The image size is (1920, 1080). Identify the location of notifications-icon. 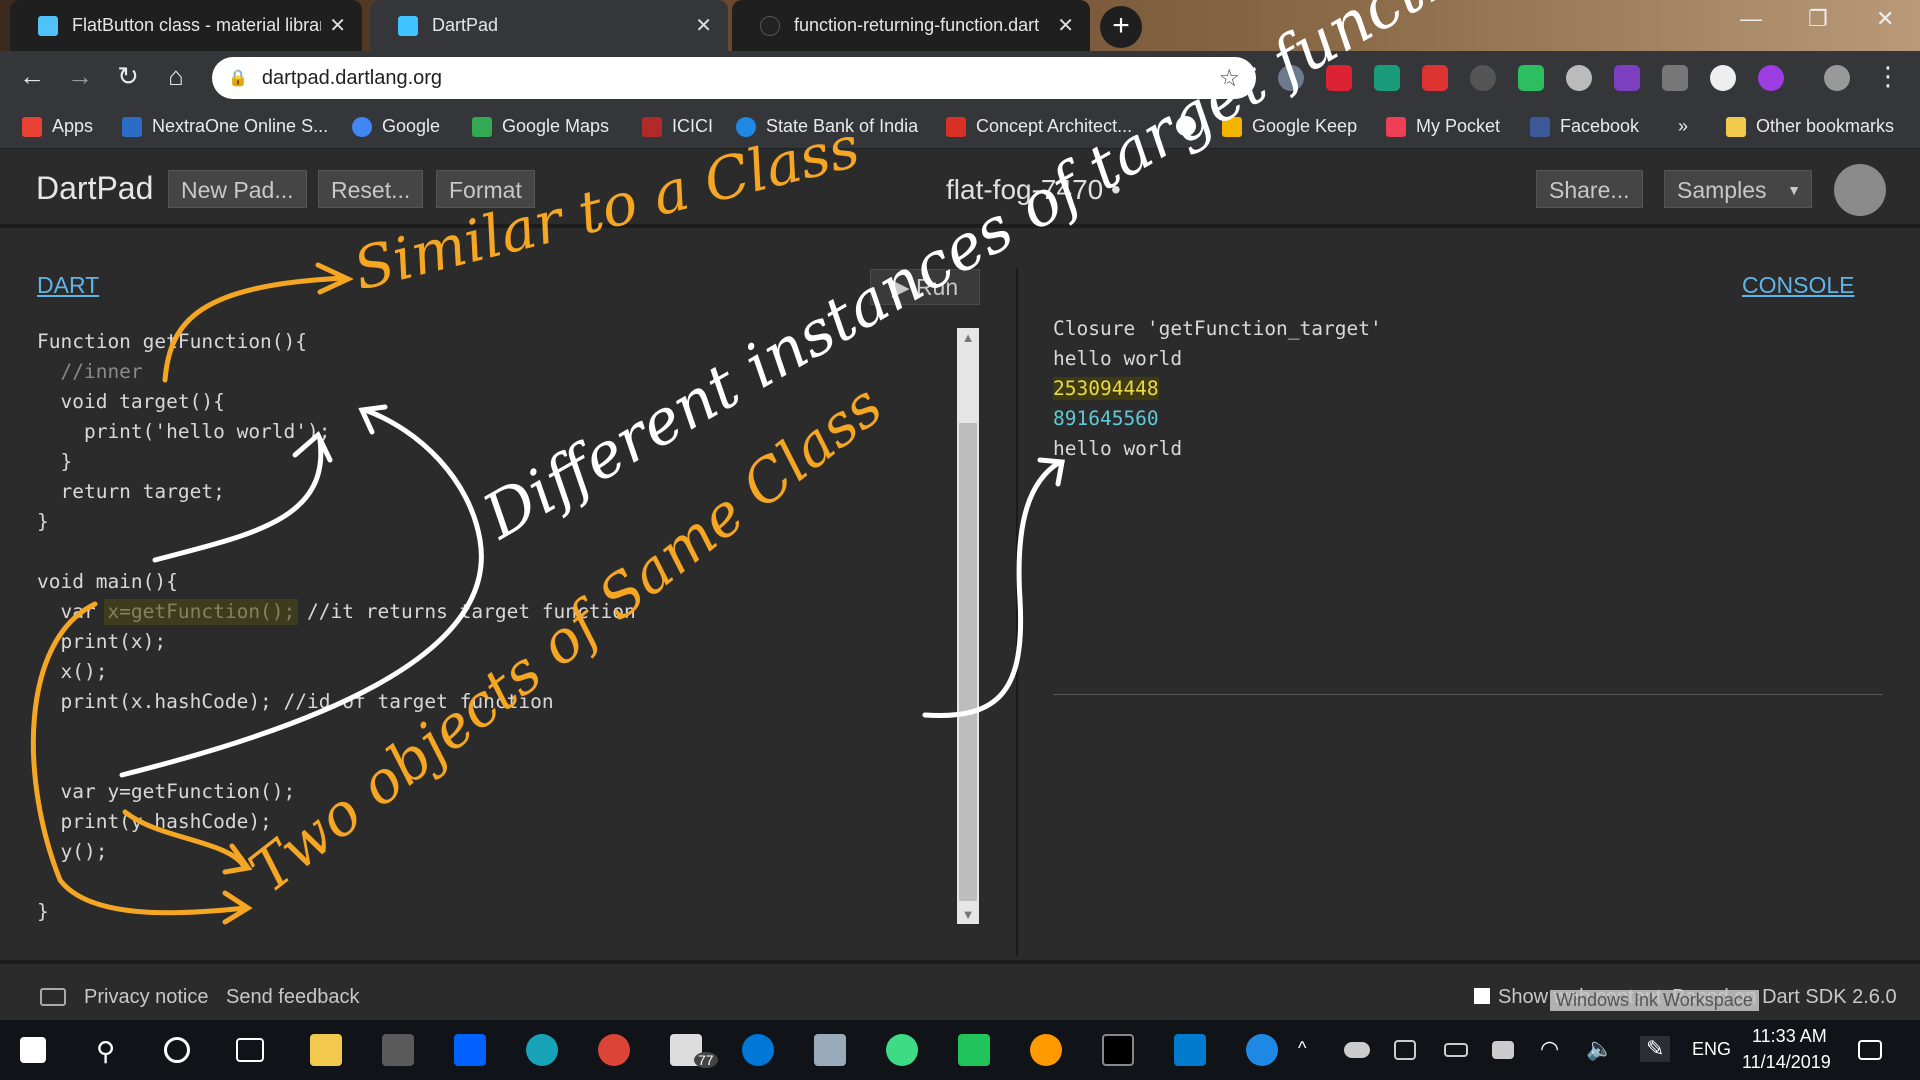
(1870, 1050).